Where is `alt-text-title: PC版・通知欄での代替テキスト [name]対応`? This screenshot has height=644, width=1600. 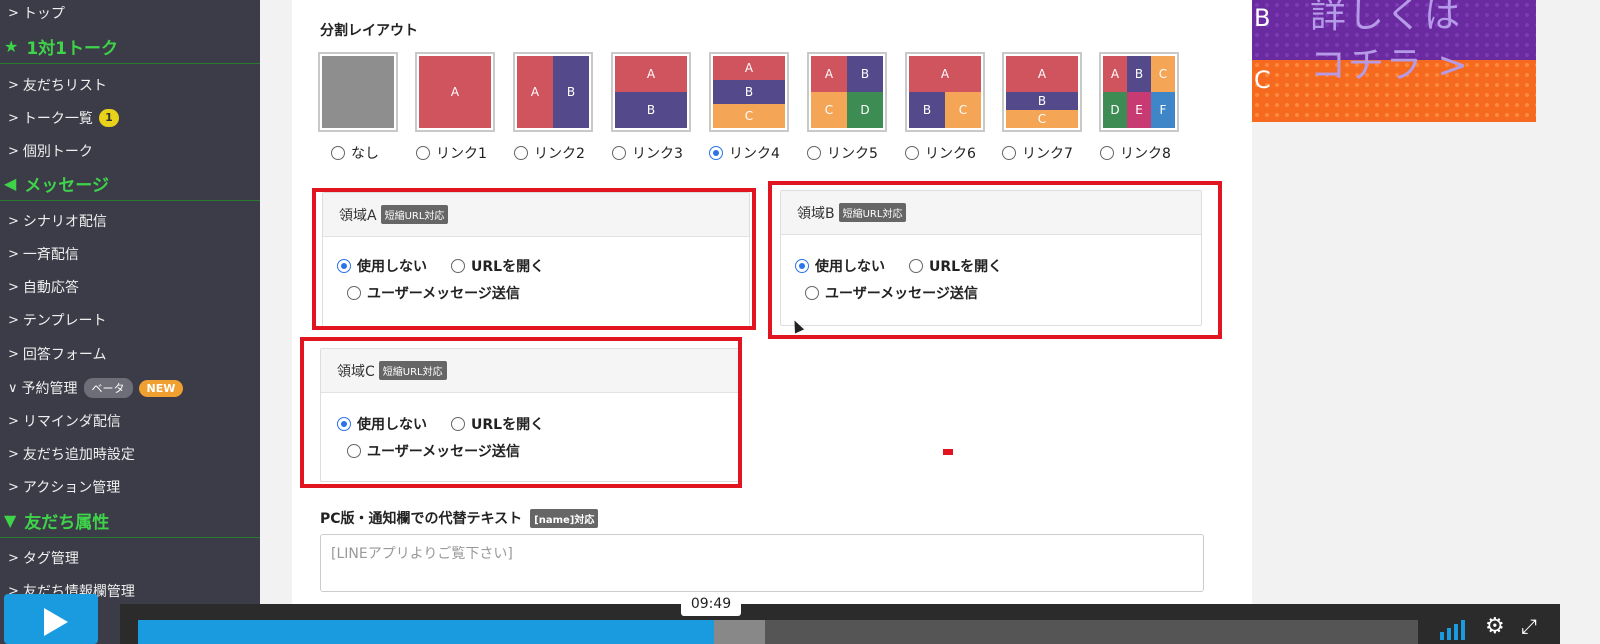 alt-text-title: PC版・通知欄での代替テキスト [name]対応 is located at coordinates (459, 518).